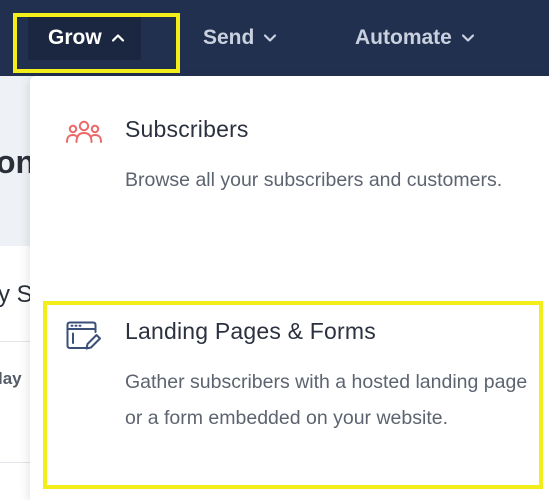 The height and width of the screenshot is (500, 549). What do you see at coordinates (11, 378) in the screenshot?
I see `background-label-fragment: lay` at bounding box center [11, 378].